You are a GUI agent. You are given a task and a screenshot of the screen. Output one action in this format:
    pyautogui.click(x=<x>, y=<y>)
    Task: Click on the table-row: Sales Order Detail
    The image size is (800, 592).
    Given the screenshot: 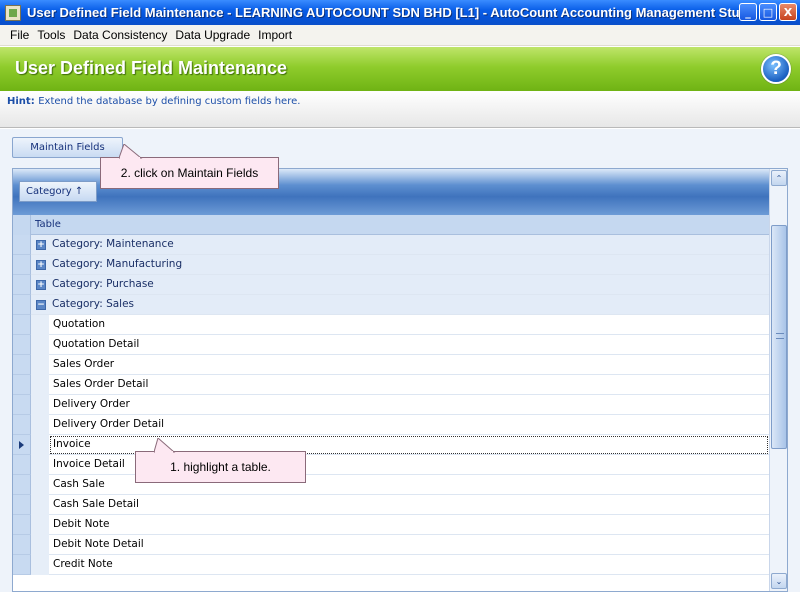 What is the action you would take?
    pyautogui.click(x=391, y=385)
    